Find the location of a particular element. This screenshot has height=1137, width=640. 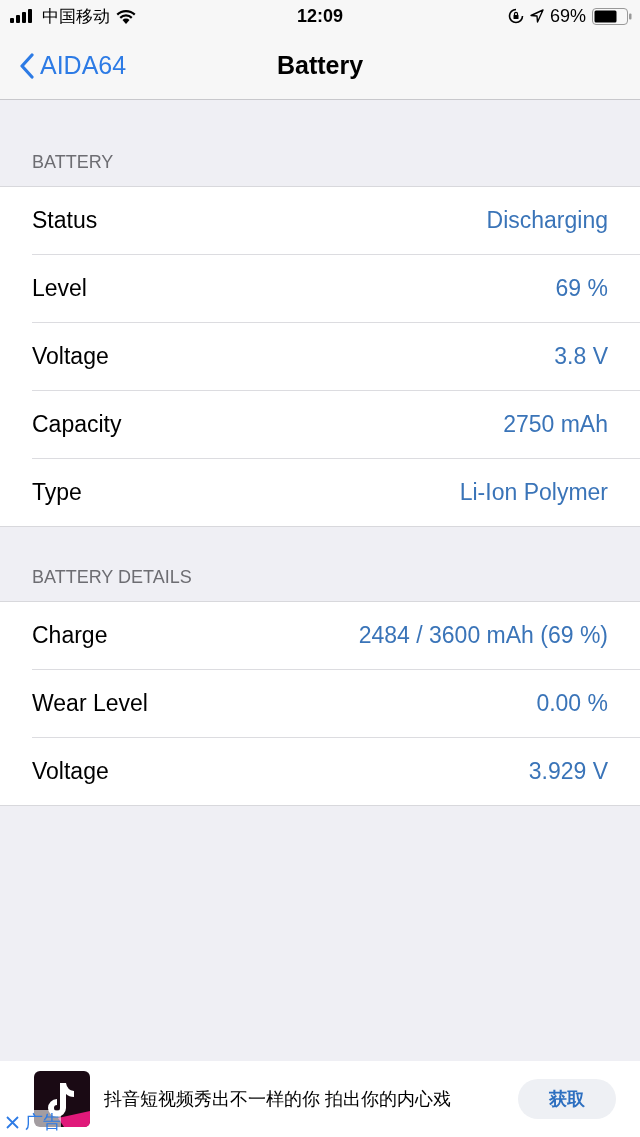

get-button: 获取 is located at coordinates (567, 1099).